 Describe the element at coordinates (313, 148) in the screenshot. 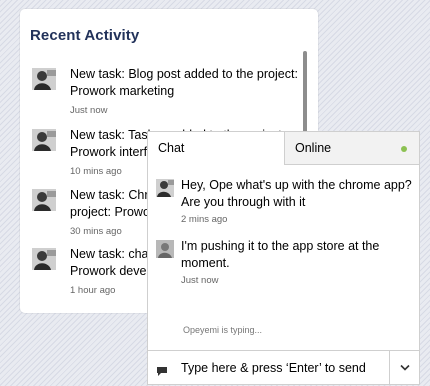

I see `tab-online-label: Online` at that location.